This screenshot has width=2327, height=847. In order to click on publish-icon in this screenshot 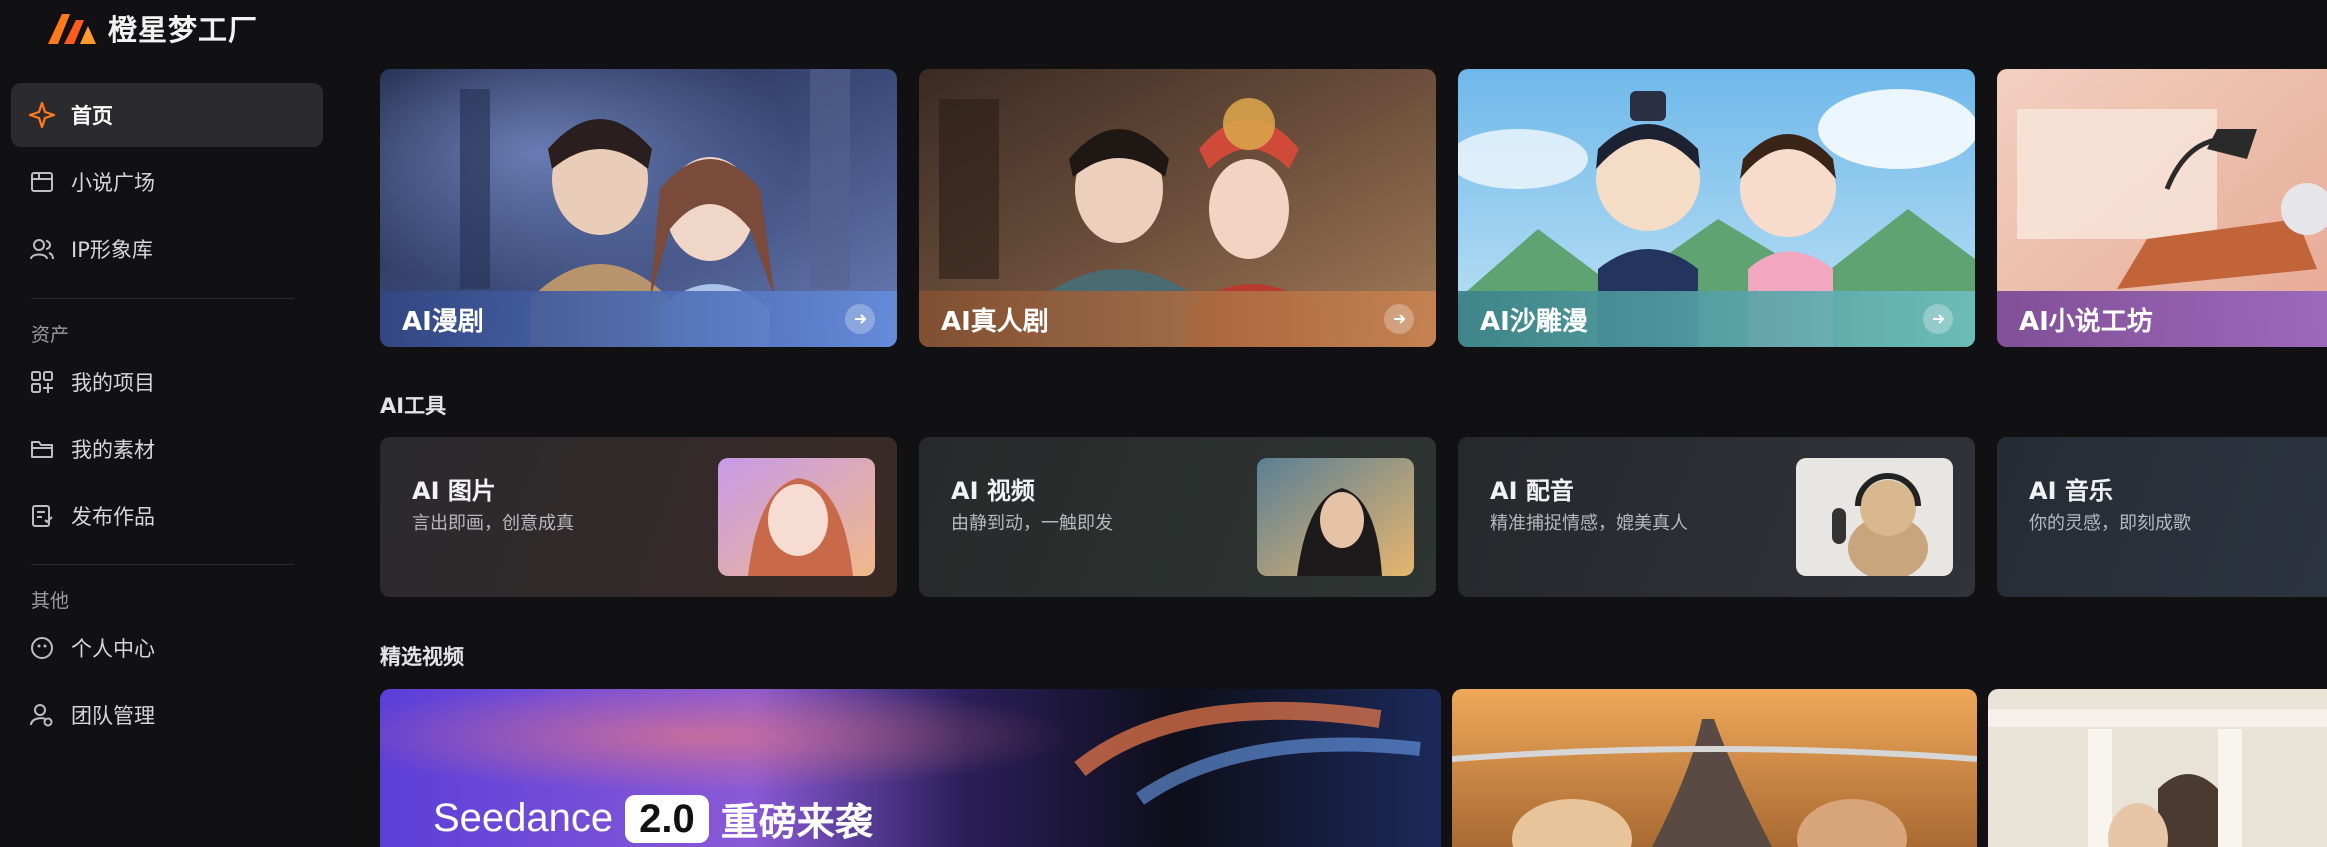, I will do `click(42, 516)`.